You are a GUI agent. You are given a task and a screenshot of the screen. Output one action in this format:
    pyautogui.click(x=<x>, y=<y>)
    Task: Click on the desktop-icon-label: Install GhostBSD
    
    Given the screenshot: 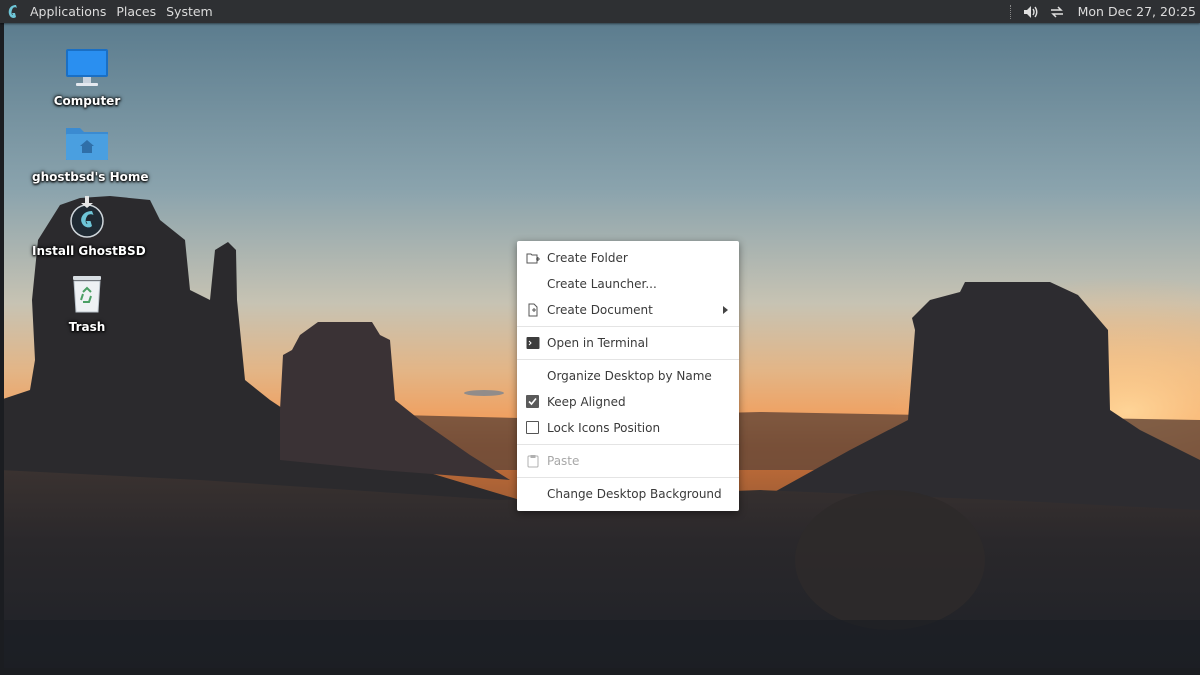 What is the action you would take?
    pyautogui.click(x=89, y=251)
    